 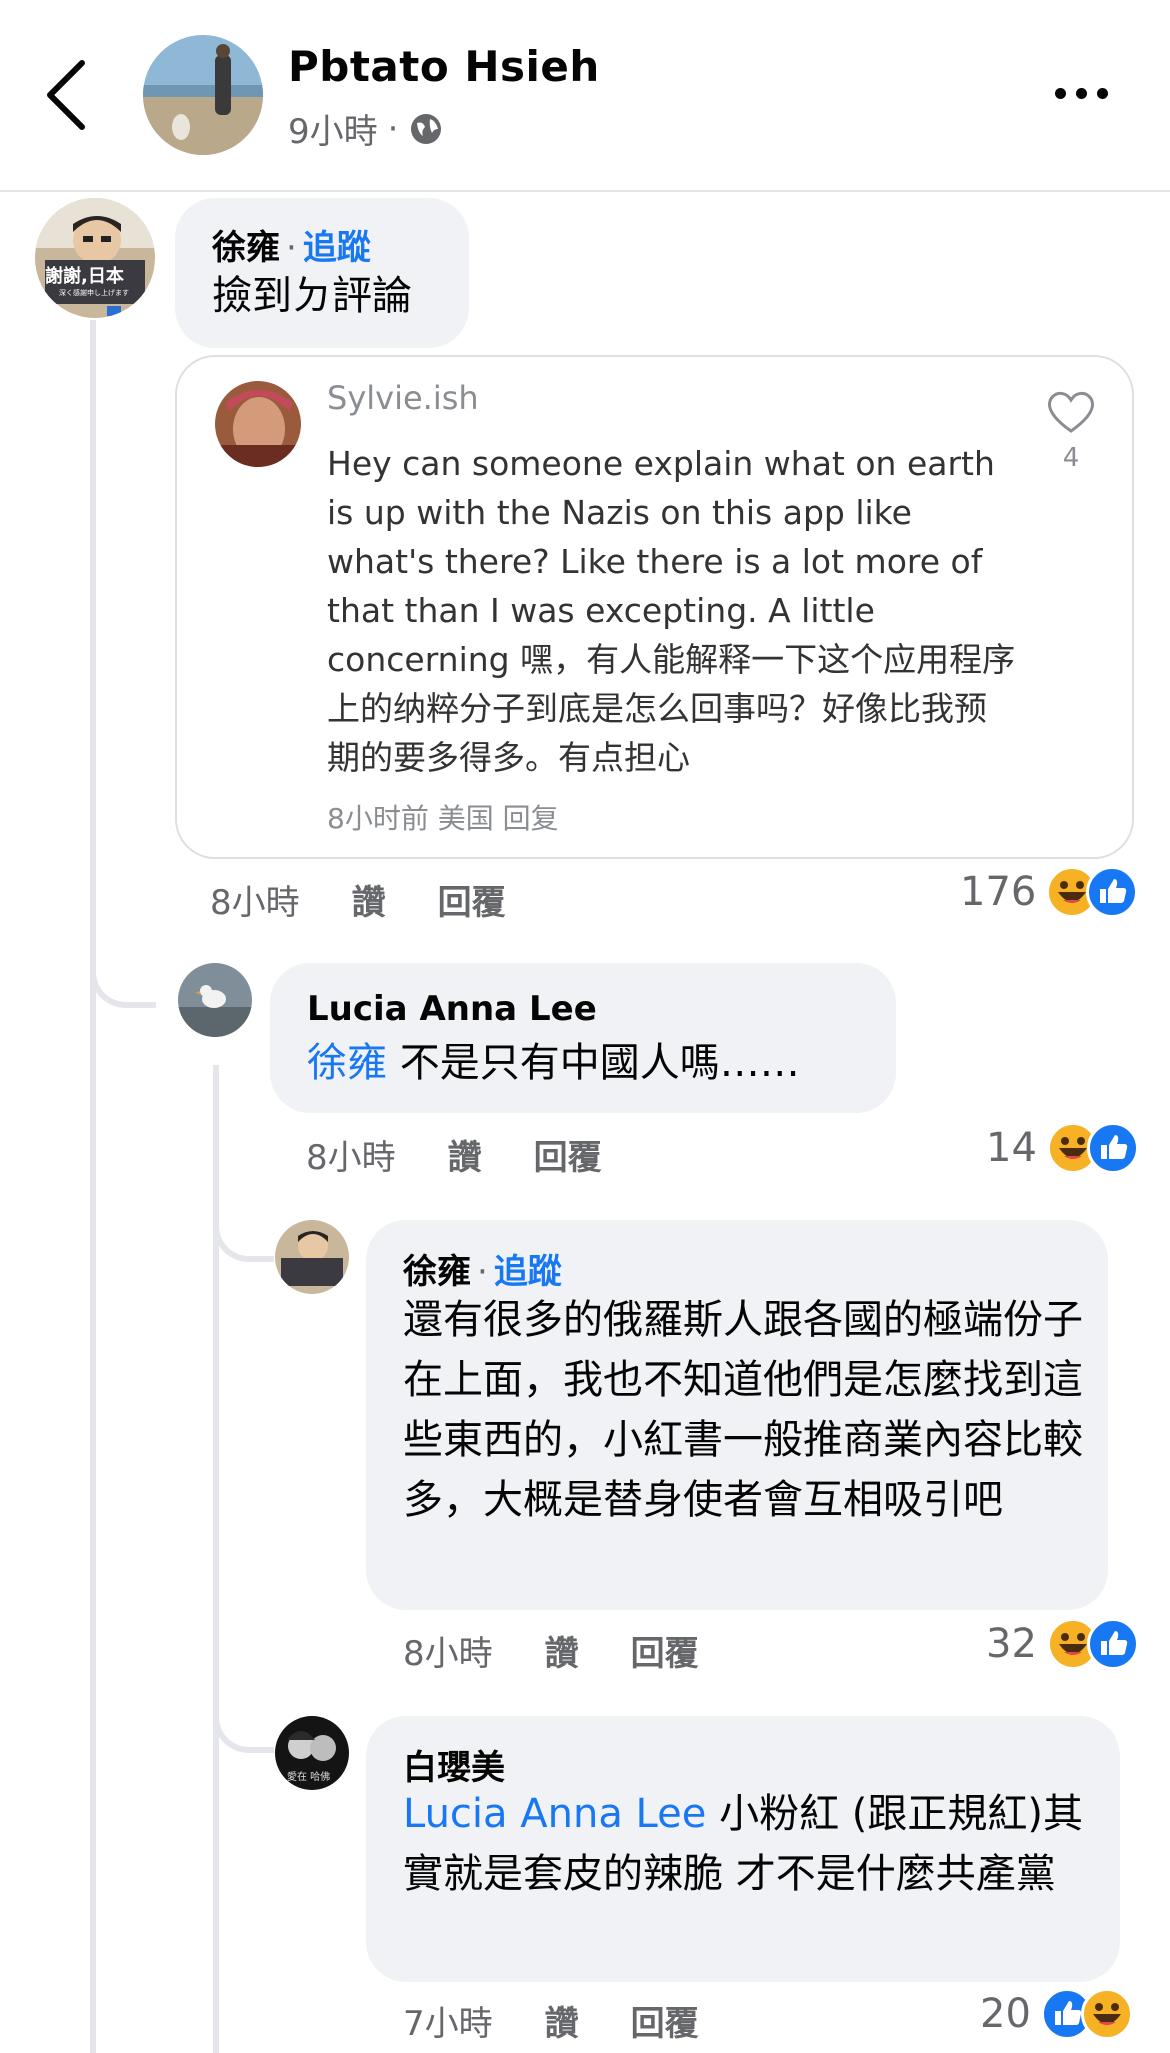 I want to click on post-header: Pbtato Hsieh 9小時 ·, so click(x=585, y=96).